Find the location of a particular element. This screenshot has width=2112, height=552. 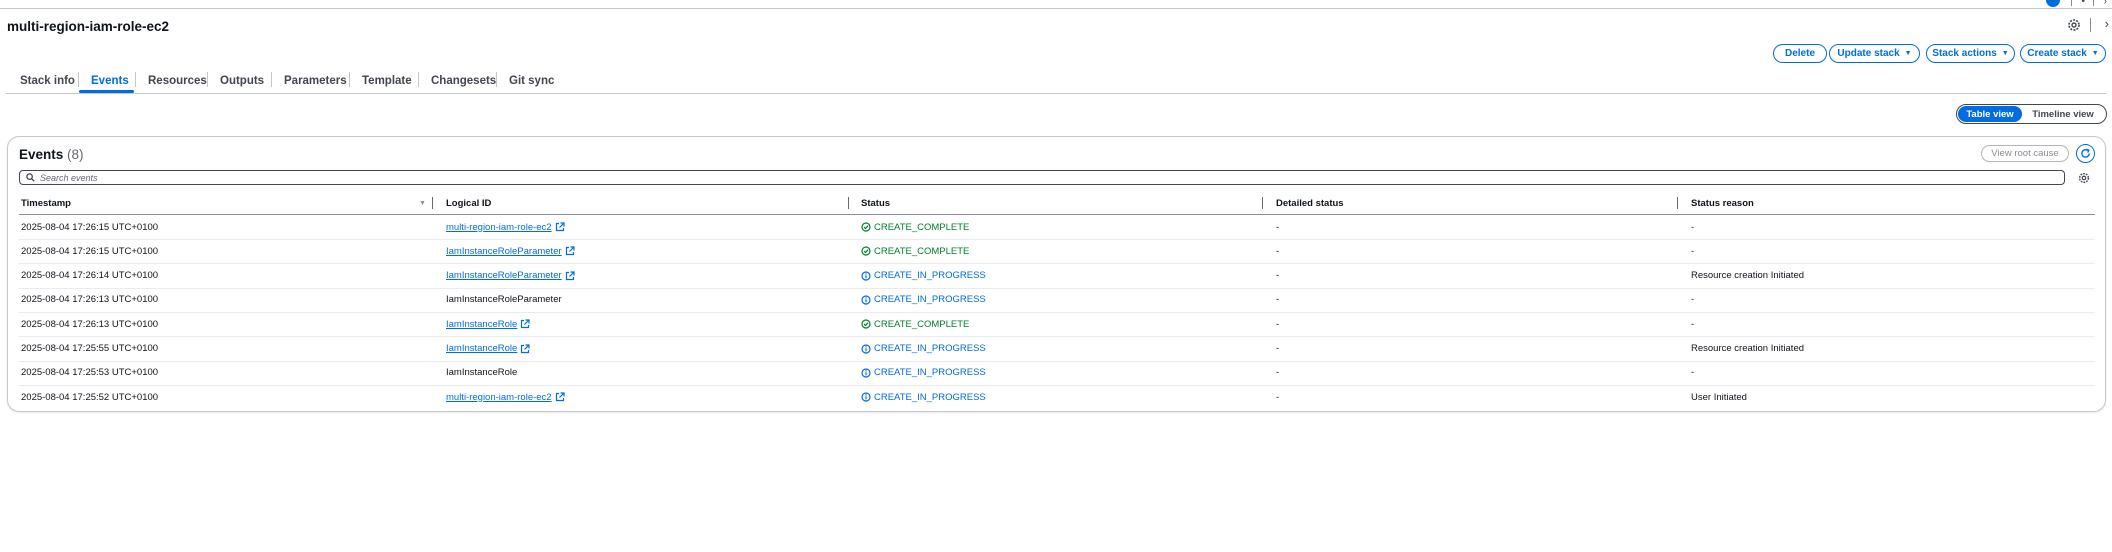

search-input is located at coordinates (990, 177).